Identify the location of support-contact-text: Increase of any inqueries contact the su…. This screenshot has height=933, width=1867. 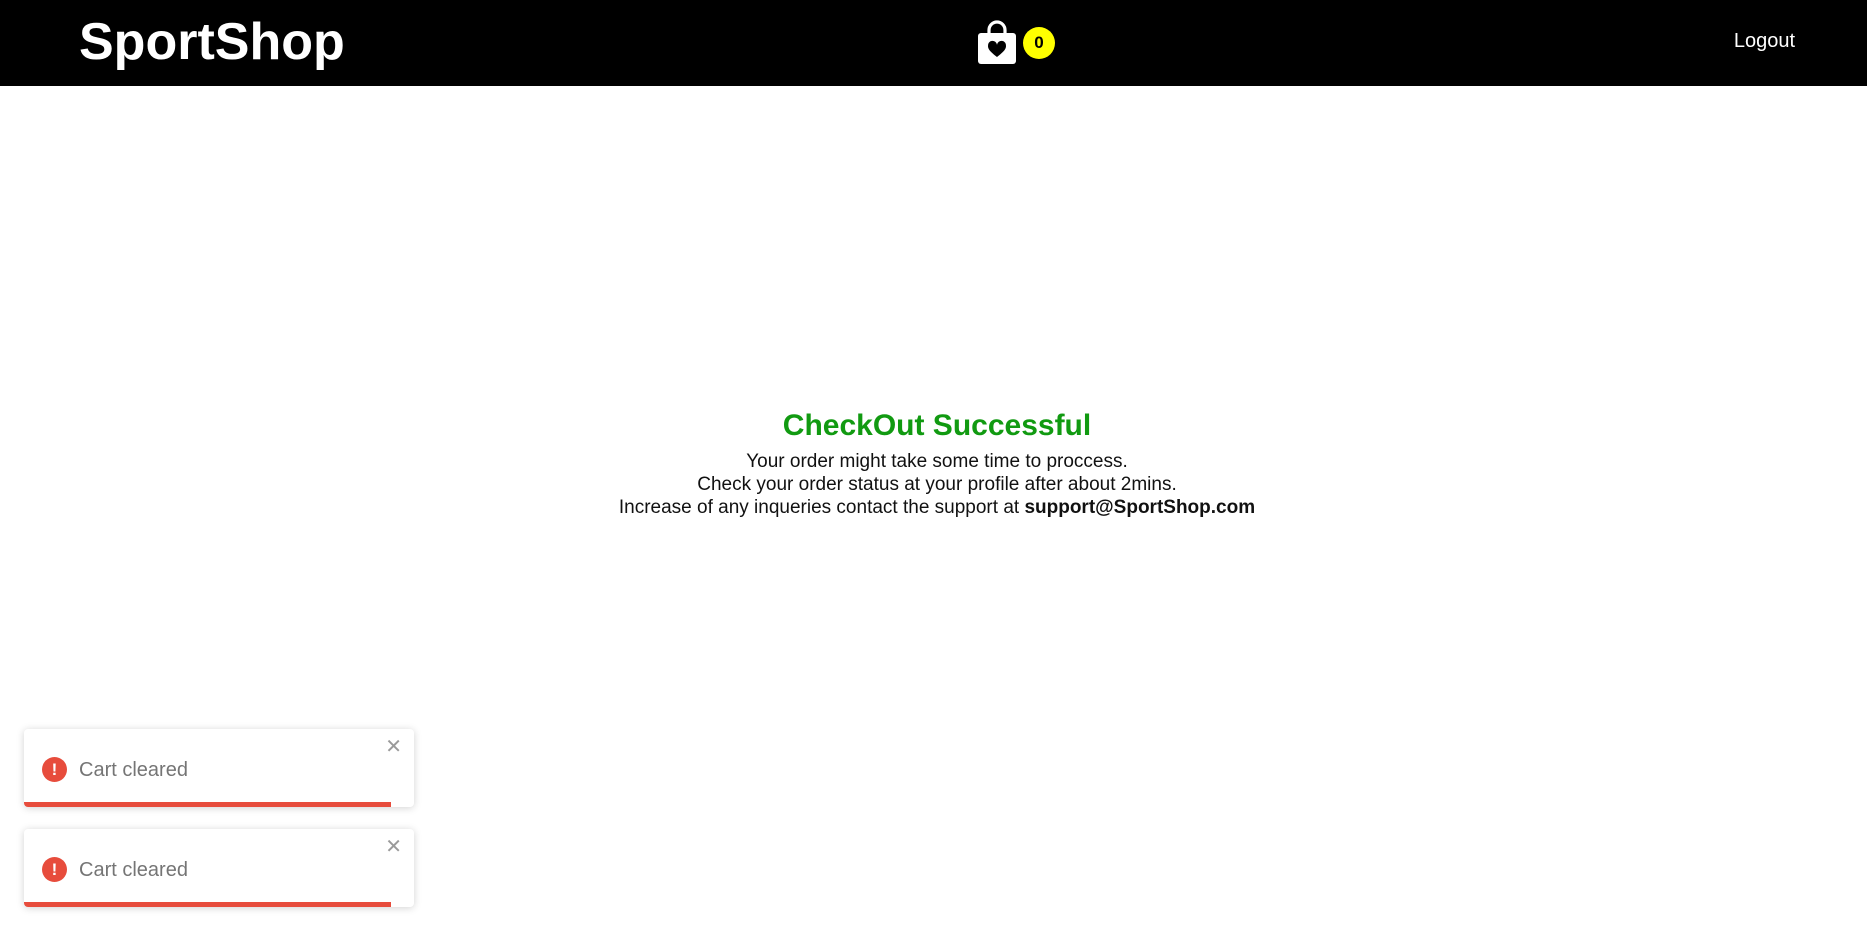
(933, 507).